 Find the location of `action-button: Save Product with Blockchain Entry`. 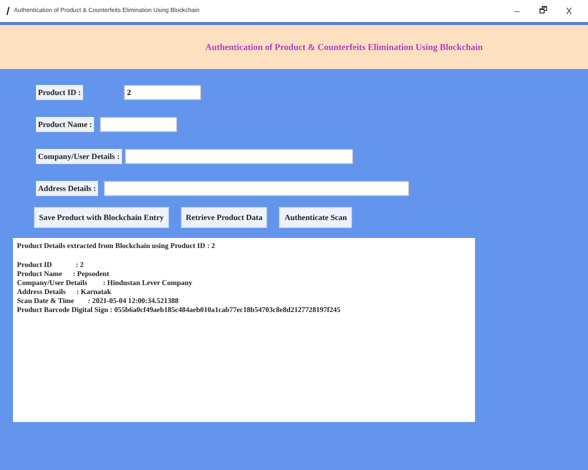

action-button: Save Product with Blockchain Entry is located at coordinates (101, 217).